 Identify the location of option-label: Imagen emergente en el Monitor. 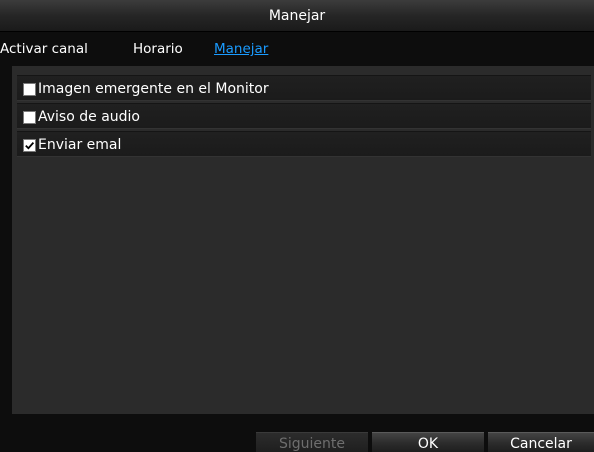
(153, 89).